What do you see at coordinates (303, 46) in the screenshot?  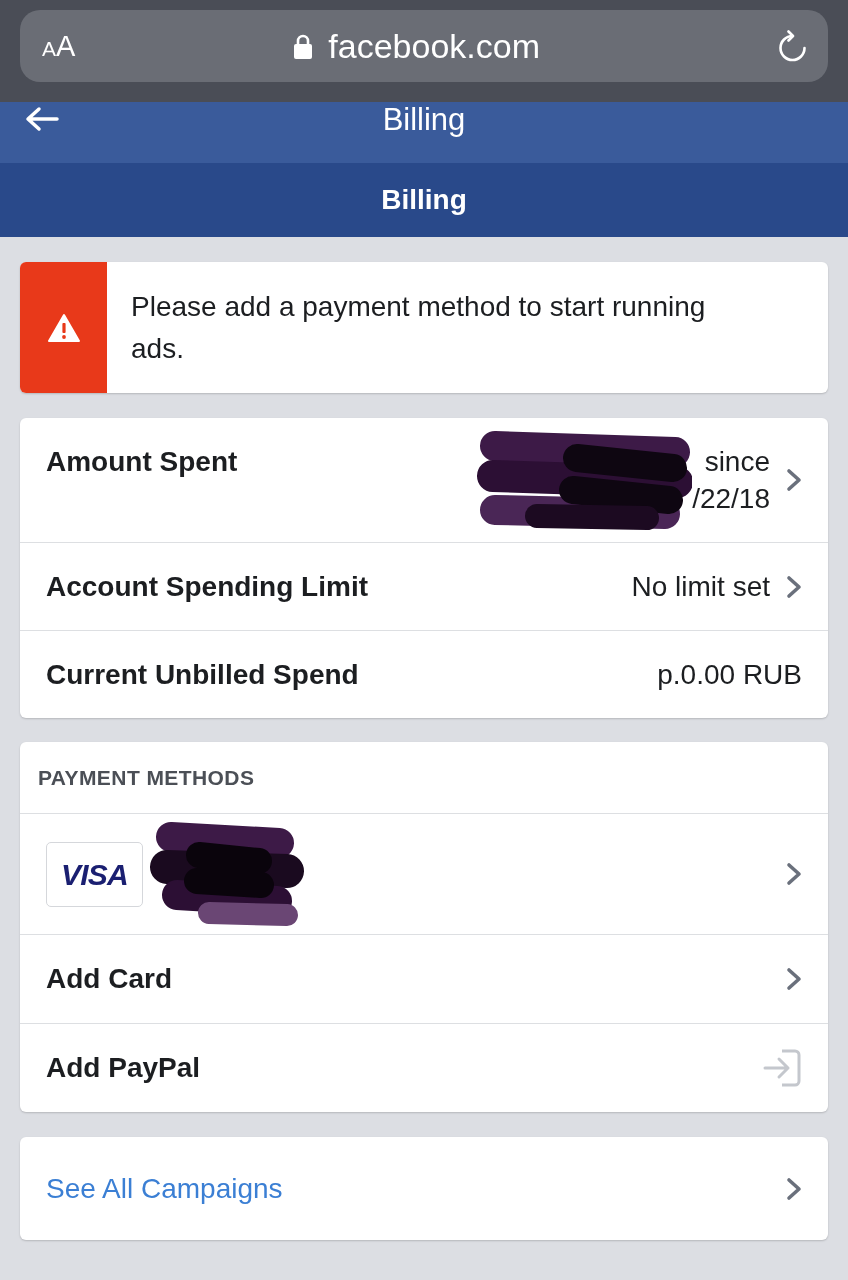 I see `lock-icon` at bounding box center [303, 46].